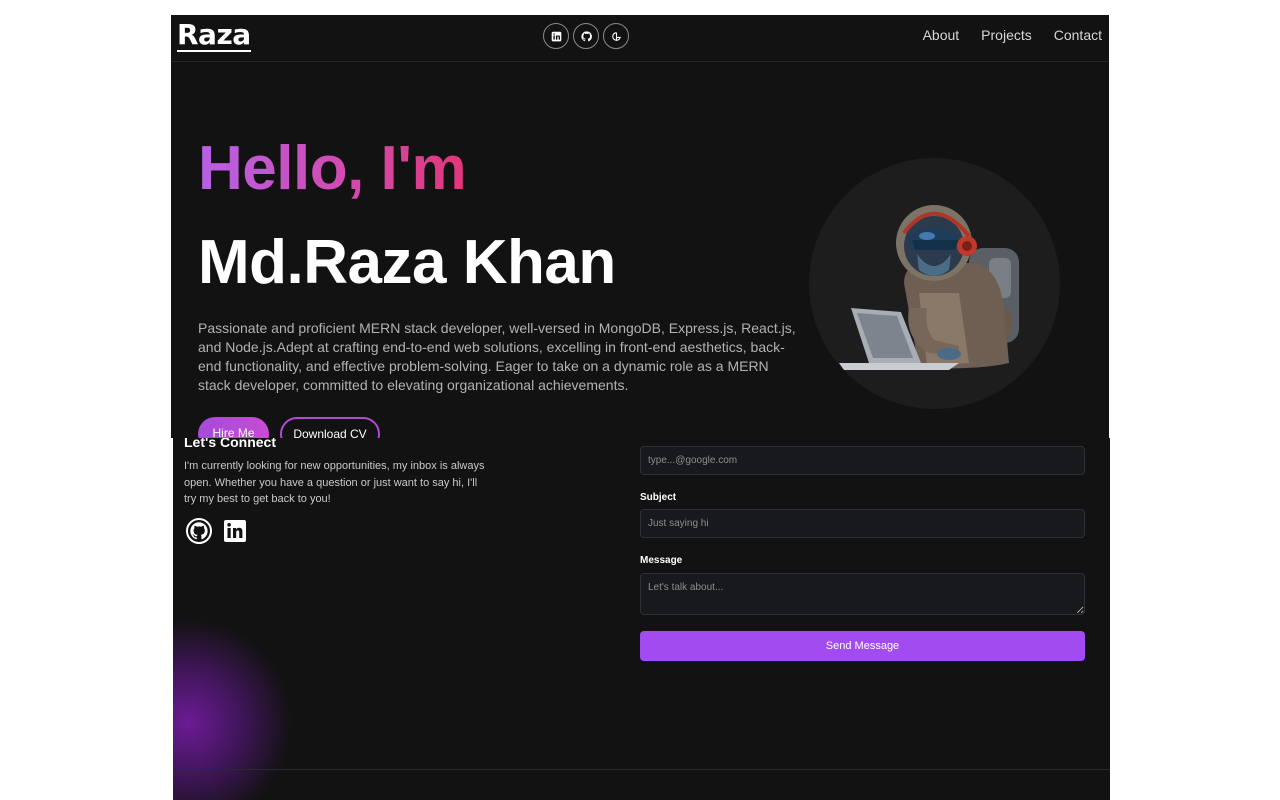  Describe the element at coordinates (862, 646) in the screenshot. I see `send-message-button: Send Message` at that location.